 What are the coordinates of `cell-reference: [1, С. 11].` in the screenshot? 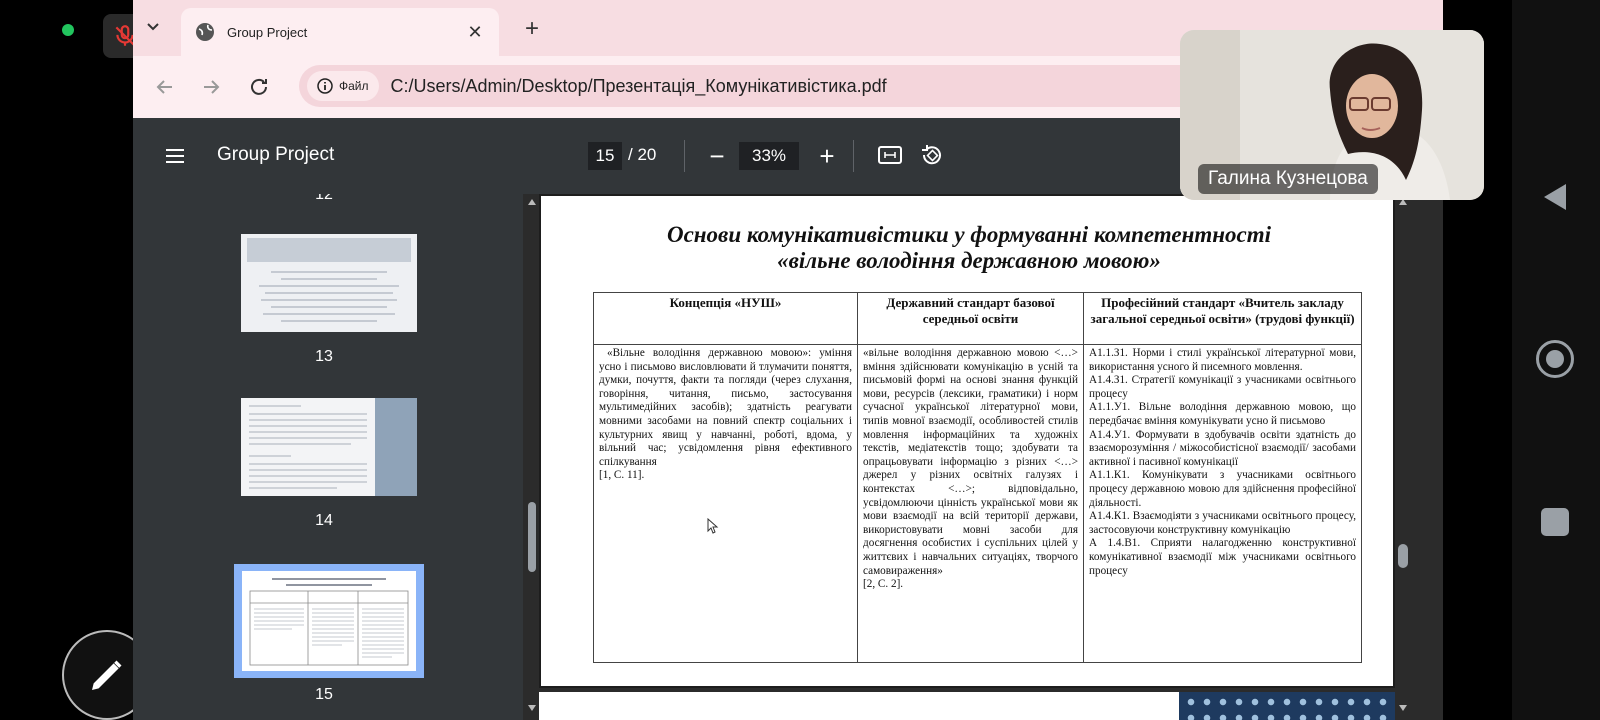 It's located at (622, 475).